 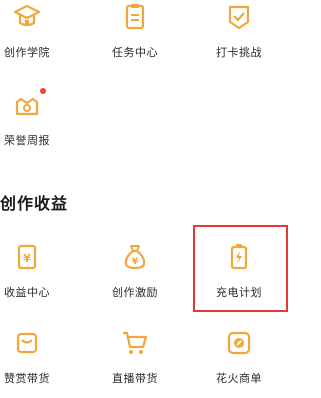 What do you see at coordinates (135, 378) in the screenshot?
I see `grid-item-label: 直播带货` at bounding box center [135, 378].